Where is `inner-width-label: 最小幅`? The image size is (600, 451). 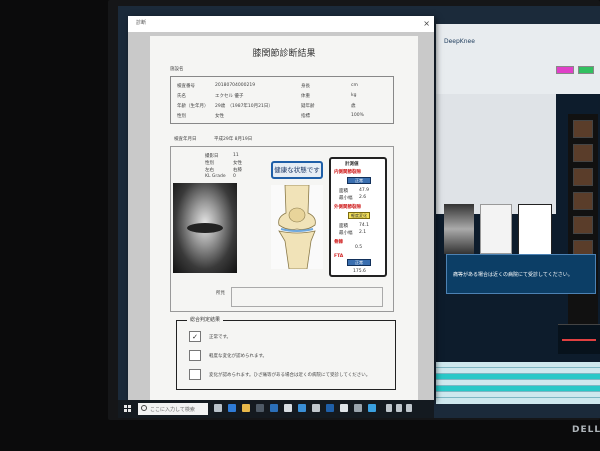 inner-width-label: 最小幅 is located at coordinates (346, 198).